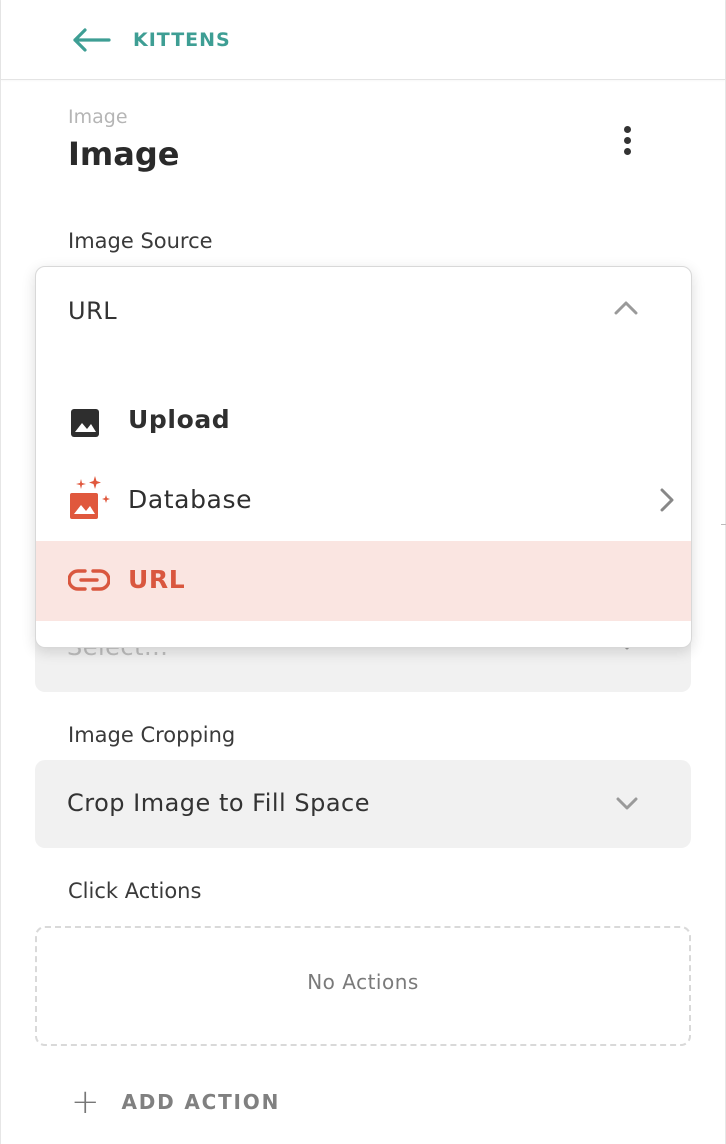 Image resolution: width=726 pixels, height=1144 pixels. I want to click on add-action-button: + ADD ACTION, so click(176, 1102).